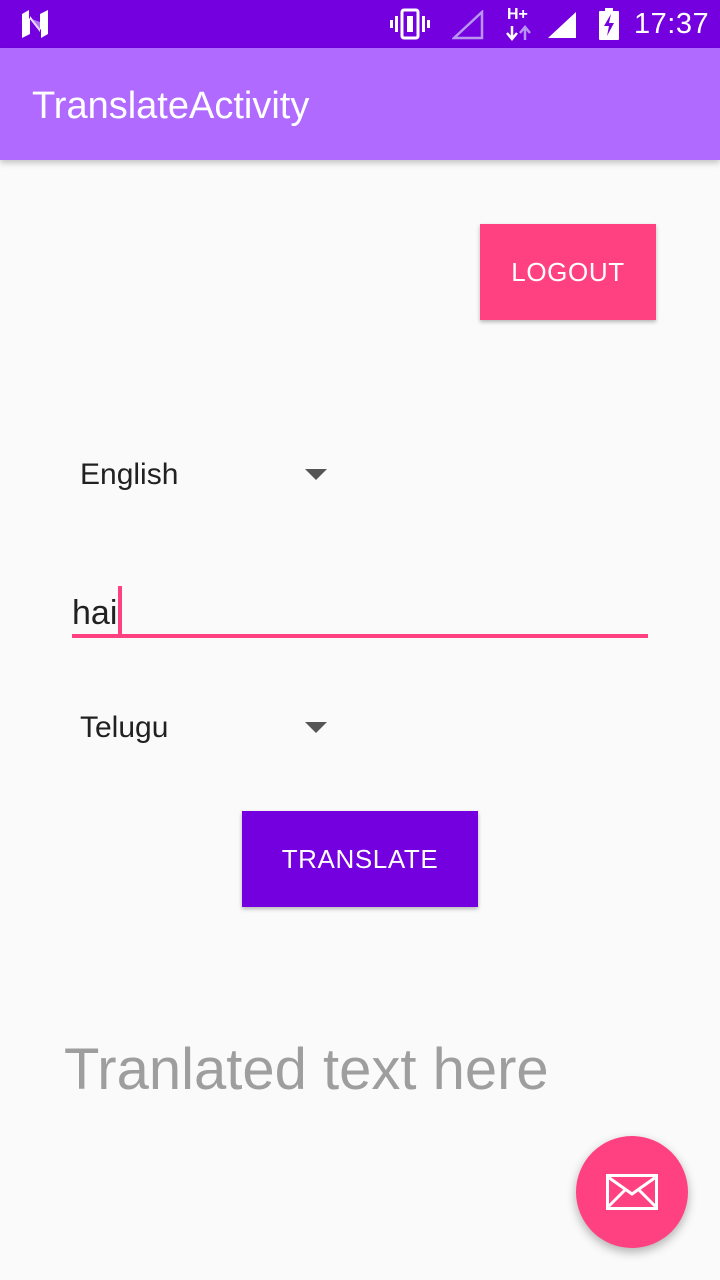 The height and width of the screenshot is (1280, 720). Describe the element at coordinates (568, 272) in the screenshot. I see `logout-button: LOGOUT` at that location.